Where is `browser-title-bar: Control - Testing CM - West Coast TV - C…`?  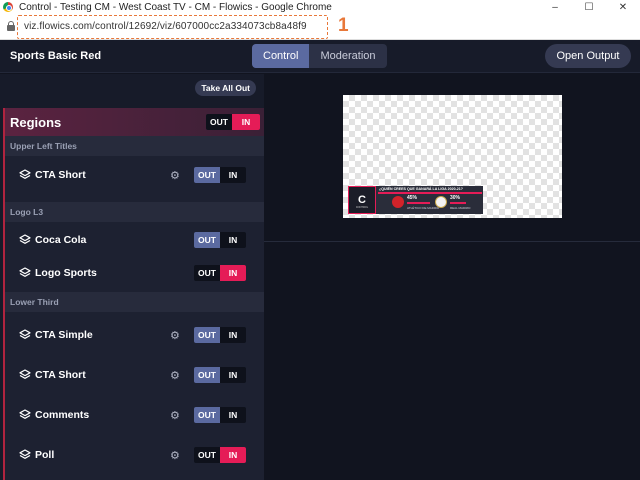
browser-title-bar: Control - Testing CM - West Coast TV - C… is located at coordinates (320, 7).